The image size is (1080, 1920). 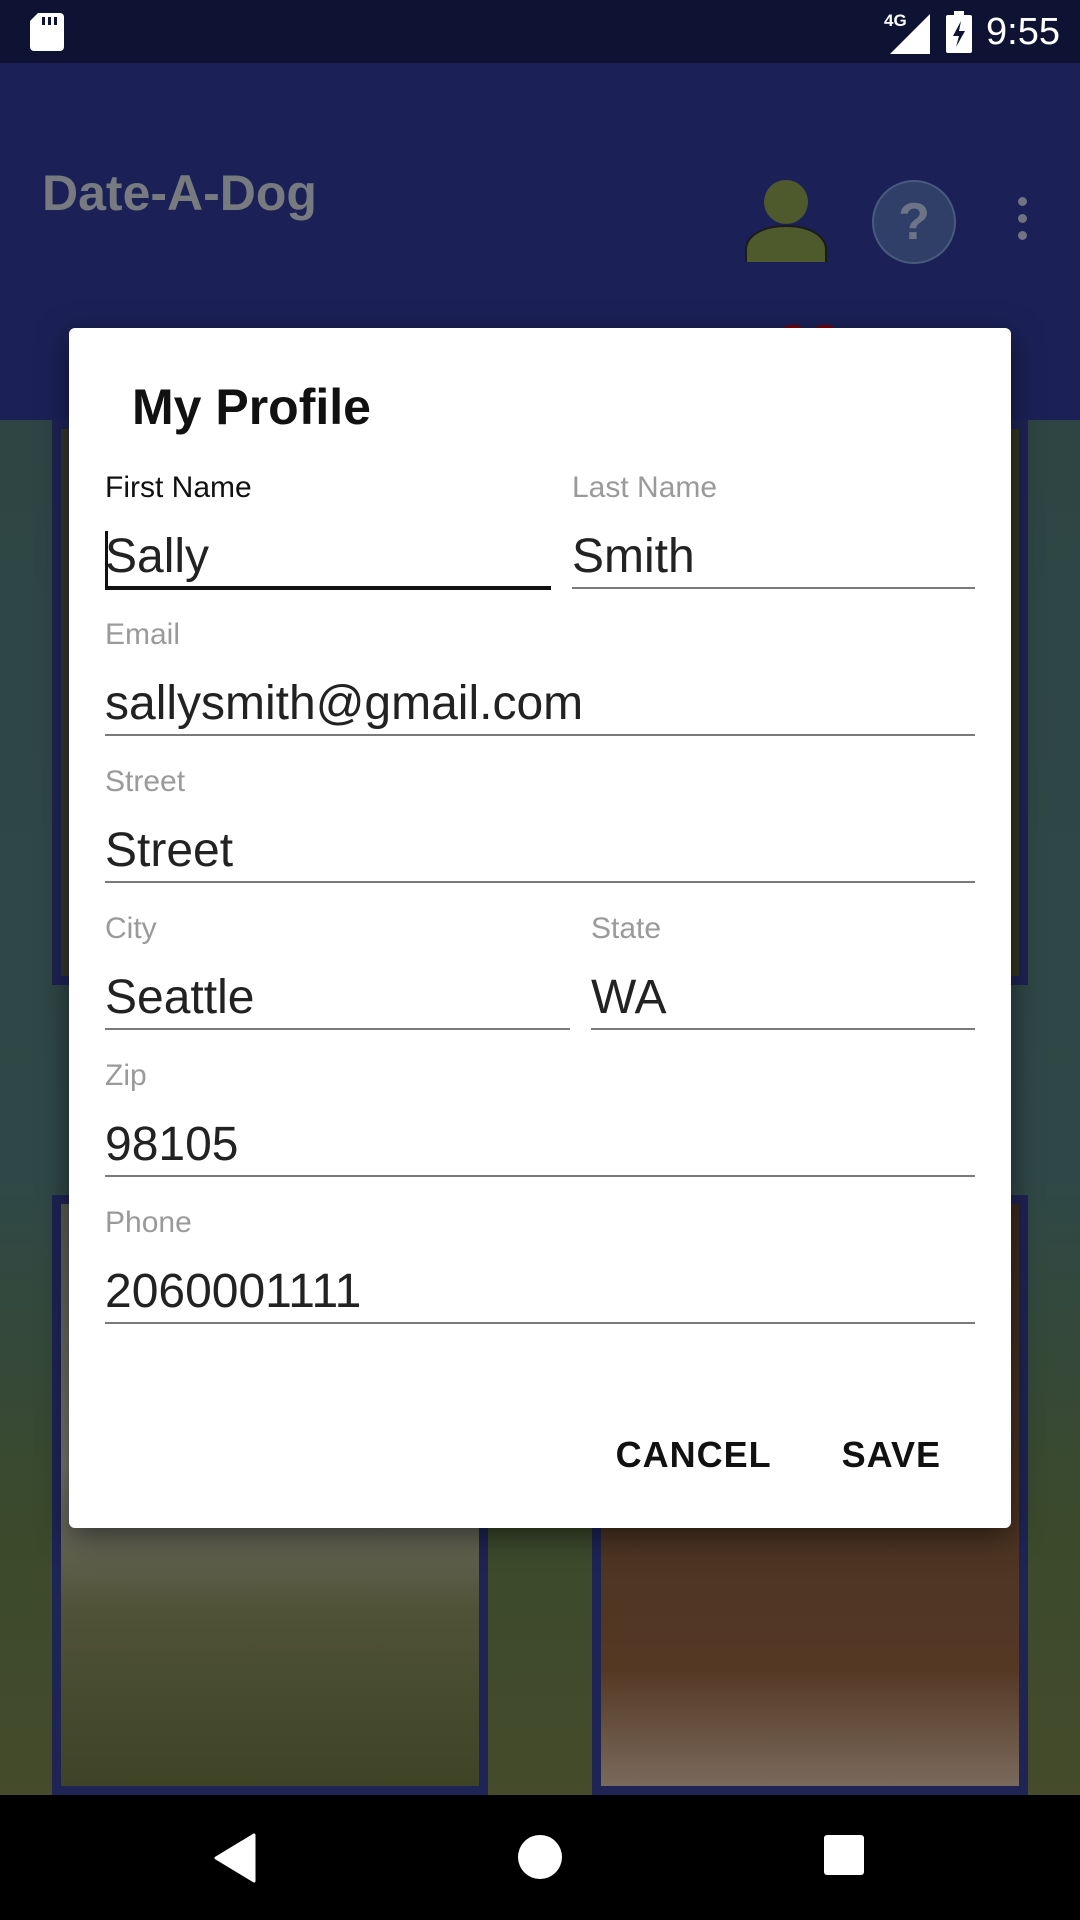 What do you see at coordinates (179, 997) in the screenshot?
I see `city-input: Seattle` at bounding box center [179, 997].